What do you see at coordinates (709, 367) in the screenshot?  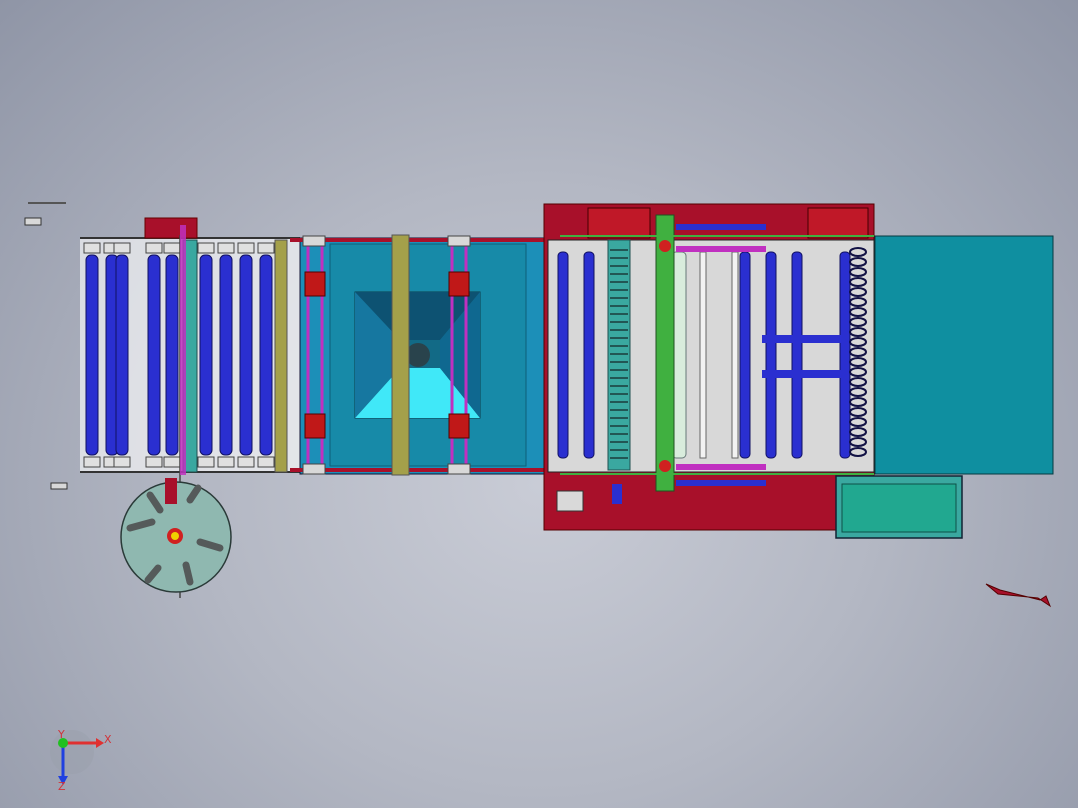 I see `main-machine-frame` at bounding box center [709, 367].